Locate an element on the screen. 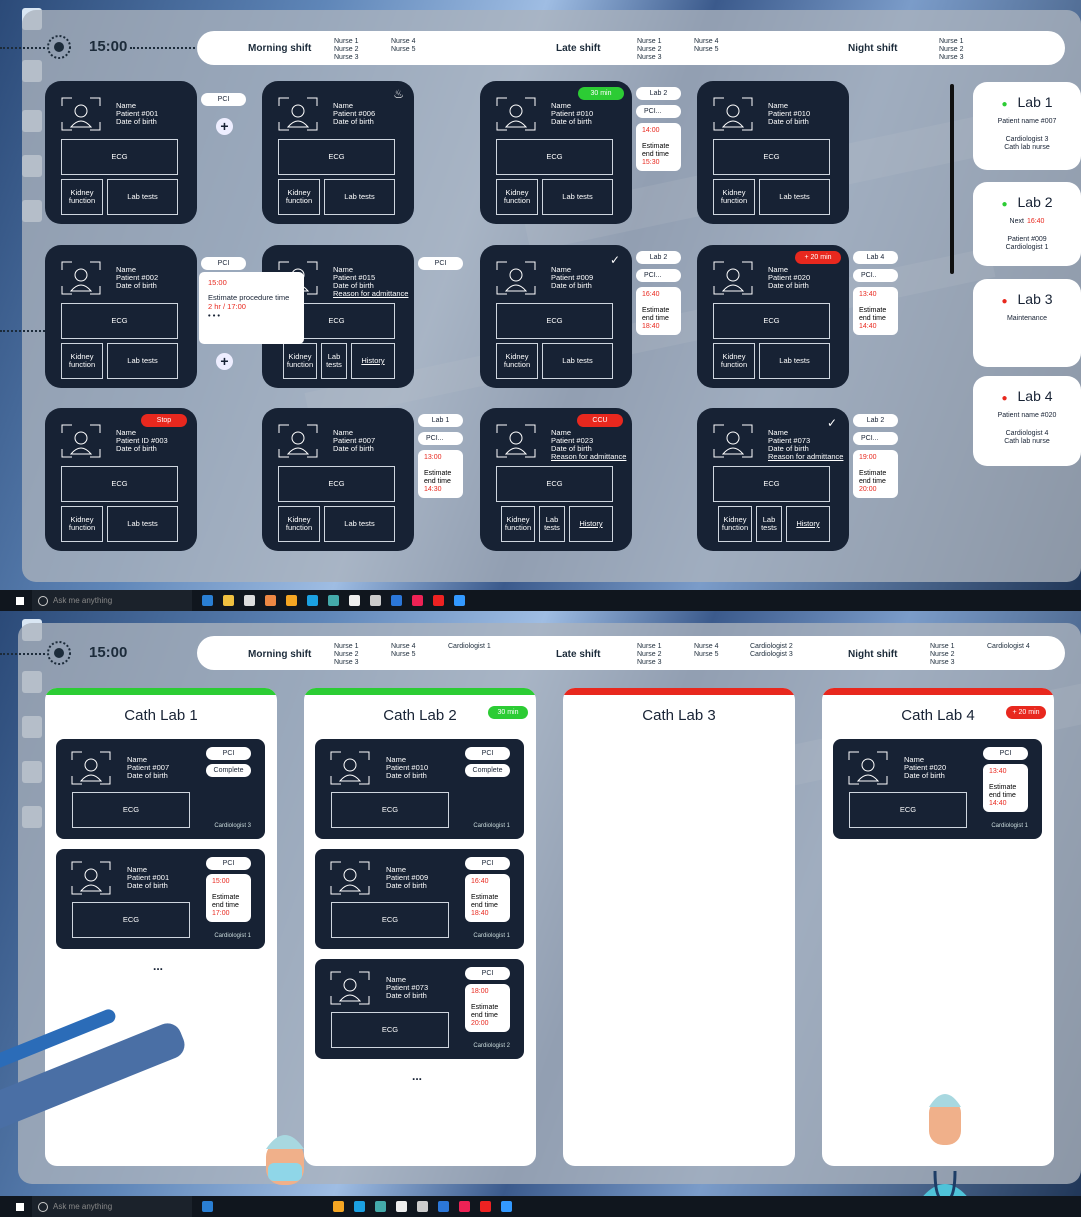 The width and height of the screenshot is (1081, 1217). lab-assignment-pill: Lab 4 is located at coordinates (875, 257).